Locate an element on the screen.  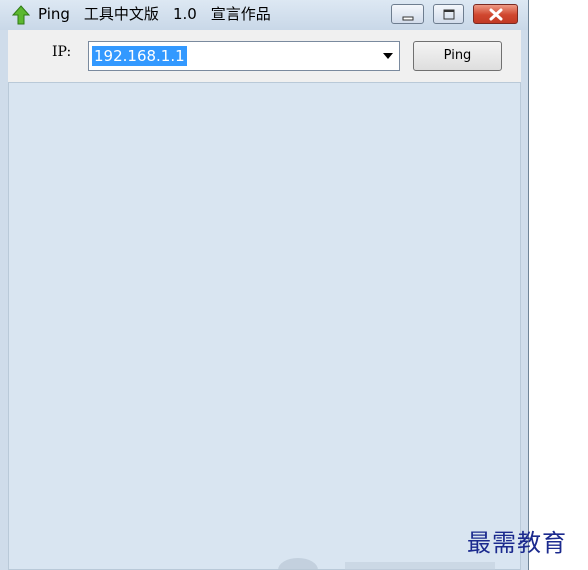
ip-label: IP: is located at coordinates (62, 52).